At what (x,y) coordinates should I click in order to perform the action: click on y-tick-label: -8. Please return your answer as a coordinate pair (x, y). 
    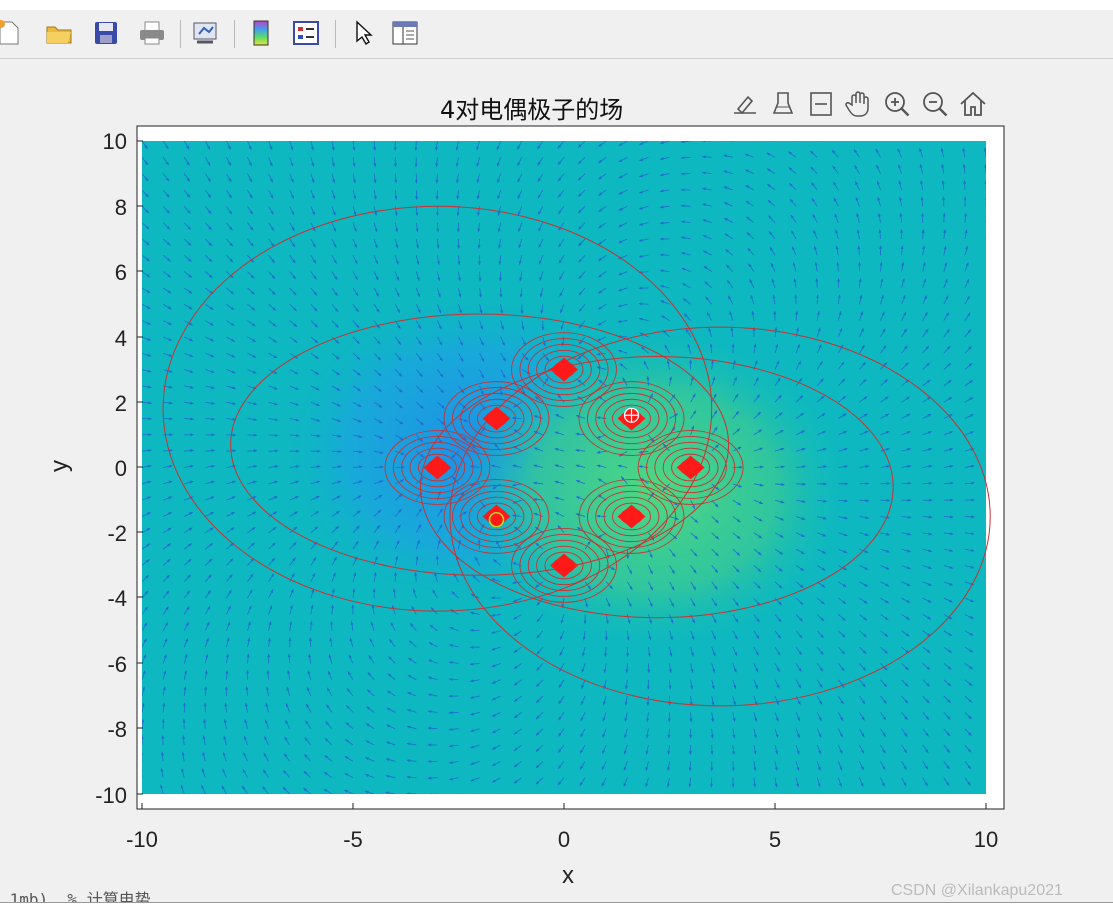
    Looking at the image, I should click on (117, 729).